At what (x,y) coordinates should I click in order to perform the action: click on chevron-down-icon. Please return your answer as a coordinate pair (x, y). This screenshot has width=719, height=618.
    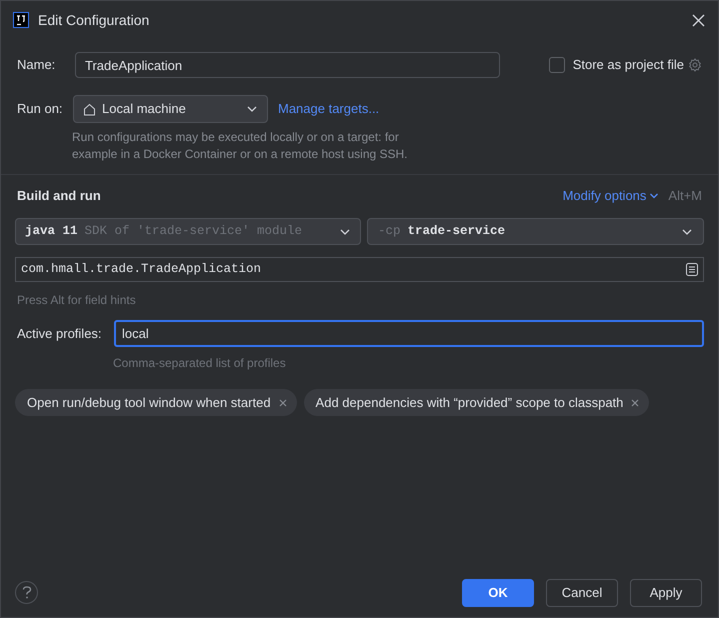
    Looking at the image, I should click on (654, 196).